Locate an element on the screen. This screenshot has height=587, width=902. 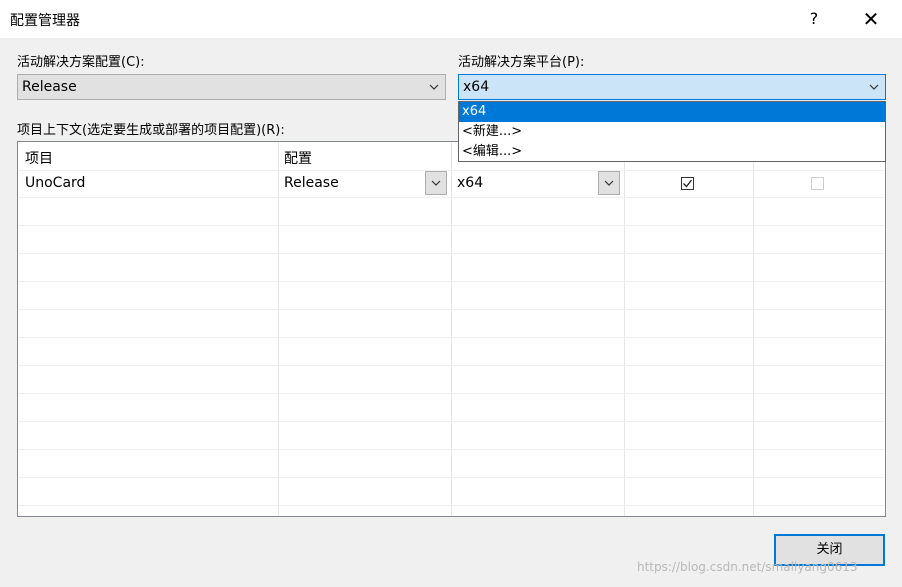
row-configuration-dropdown-button is located at coordinates (436, 183).